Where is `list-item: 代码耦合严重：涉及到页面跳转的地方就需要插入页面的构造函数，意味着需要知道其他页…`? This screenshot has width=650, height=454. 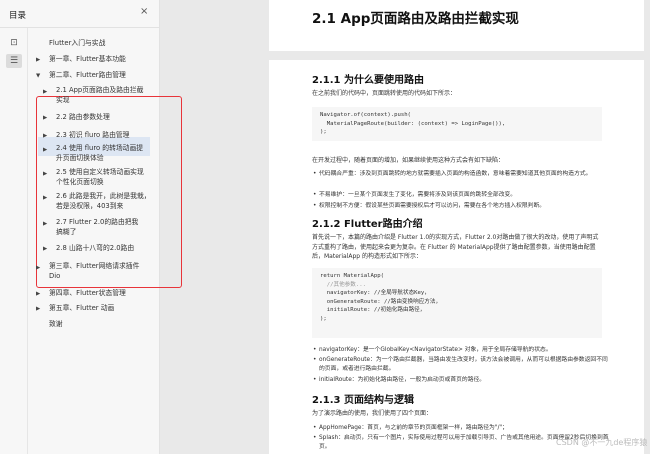 list-item: 代码耦合严重：涉及到页面跳转的地方就需要插入页面的构造函数，意味着需要知道其他页… is located at coordinates (461, 174).